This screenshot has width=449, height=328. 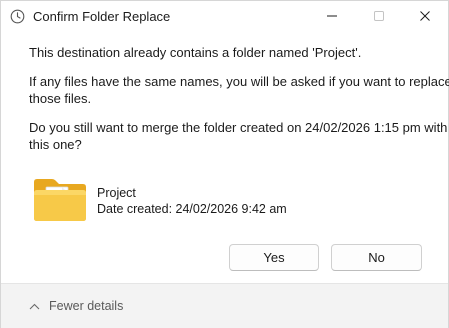 I want to click on minimize-button, so click(x=332, y=17).